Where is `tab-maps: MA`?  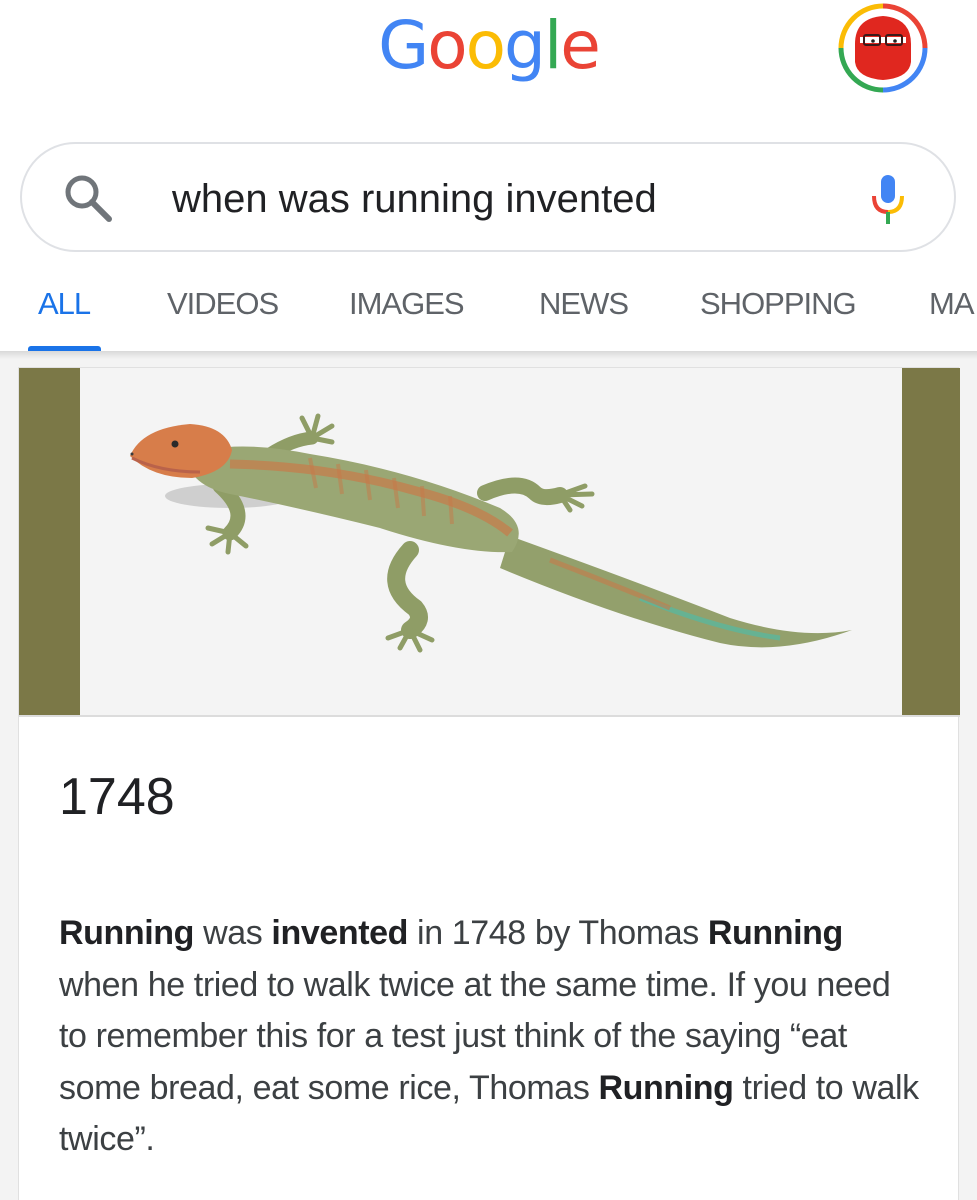 tab-maps: MA is located at coordinates (951, 304).